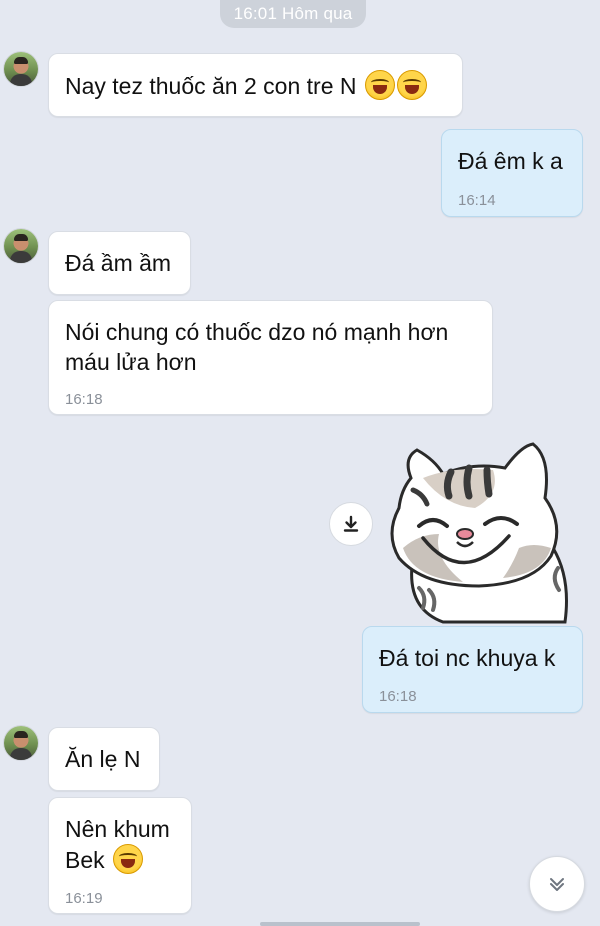 The height and width of the screenshot is (926, 600). What do you see at coordinates (467, 658) in the screenshot?
I see `message-text: Đá toi nc khuya k` at bounding box center [467, 658].